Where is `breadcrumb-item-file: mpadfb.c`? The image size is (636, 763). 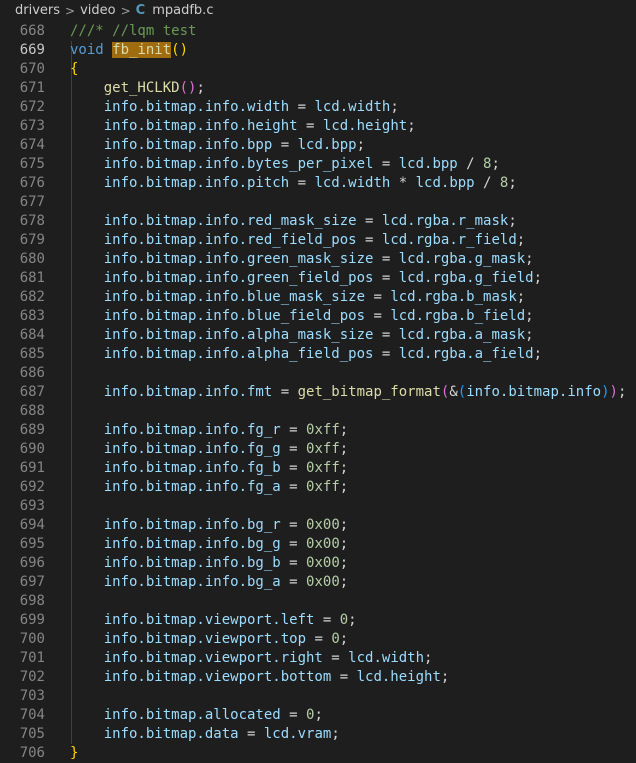
breadcrumb-item-file: mpadfb.c is located at coordinates (182, 11).